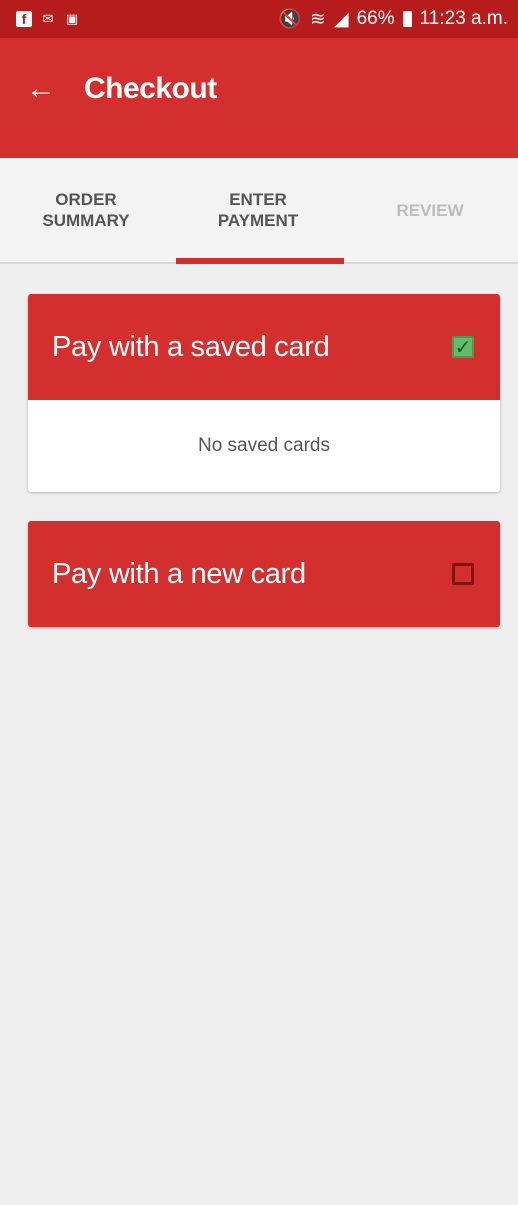 The height and width of the screenshot is (1205, 518). I want to click on image-icon: ▣, so click(72, 18).